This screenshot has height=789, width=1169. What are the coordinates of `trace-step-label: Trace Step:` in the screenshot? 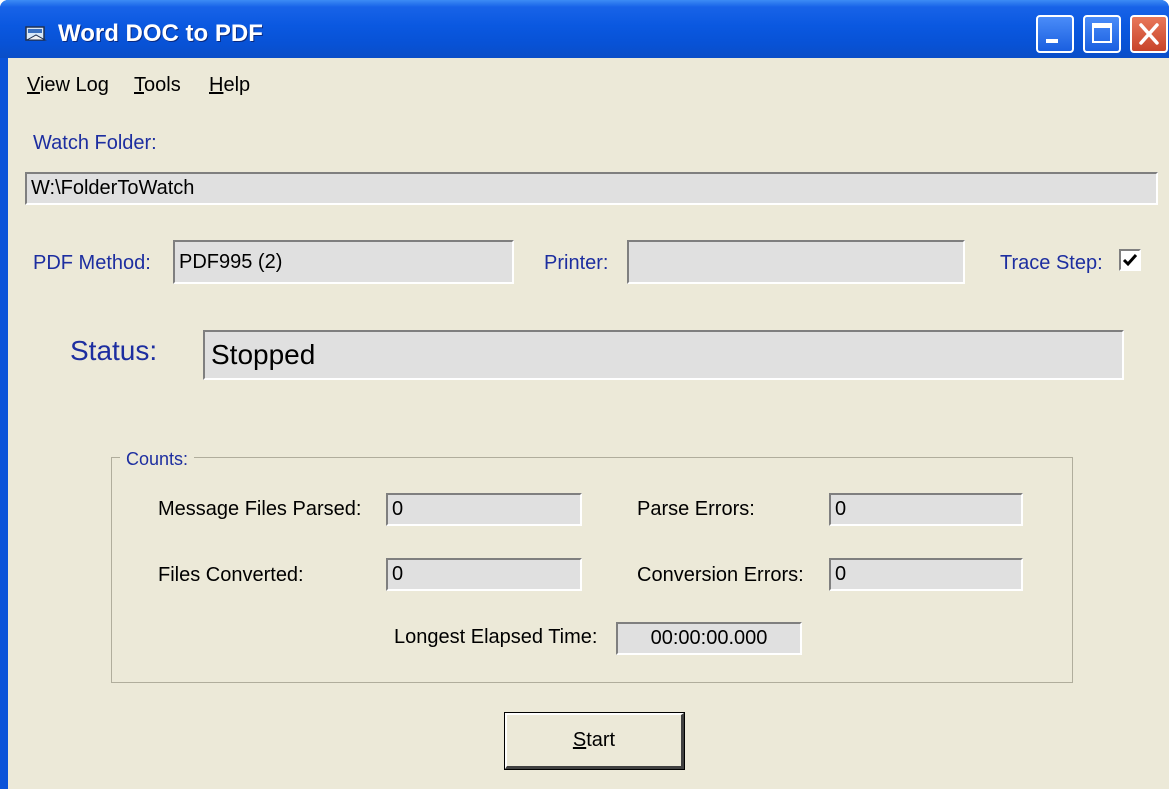 It's located at (1051, 263).